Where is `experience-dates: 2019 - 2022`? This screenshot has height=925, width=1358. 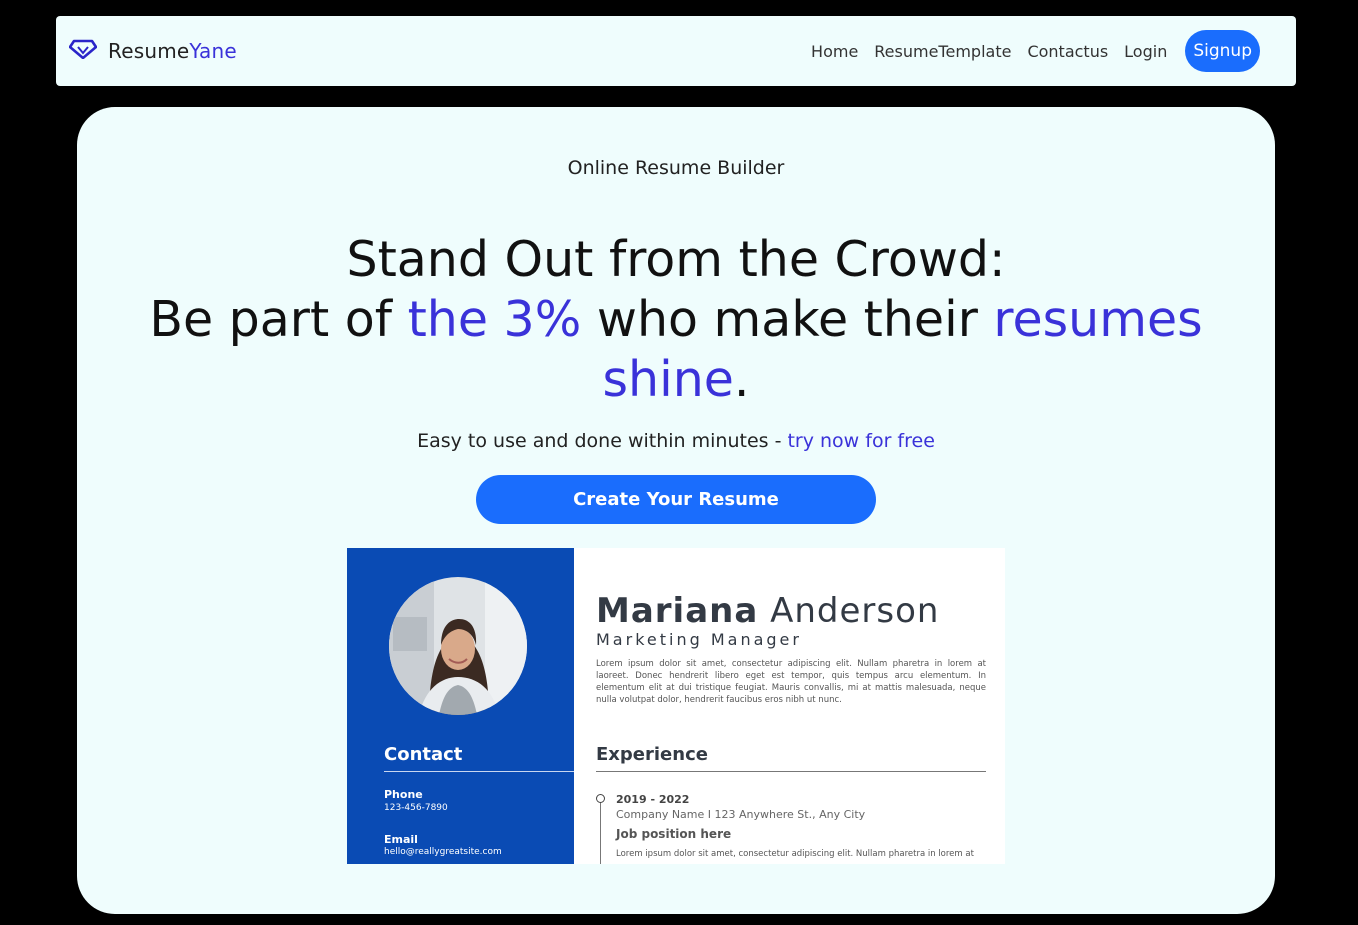
experience-dates: 2019 - 2022 is located at coordinates (653, 799).